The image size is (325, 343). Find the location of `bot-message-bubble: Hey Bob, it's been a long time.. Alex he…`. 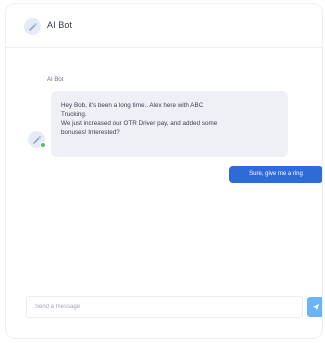

bot-message-bubble: Hey Bob, it's been a long time.. Alex he… is located at coordinates (169, 124).